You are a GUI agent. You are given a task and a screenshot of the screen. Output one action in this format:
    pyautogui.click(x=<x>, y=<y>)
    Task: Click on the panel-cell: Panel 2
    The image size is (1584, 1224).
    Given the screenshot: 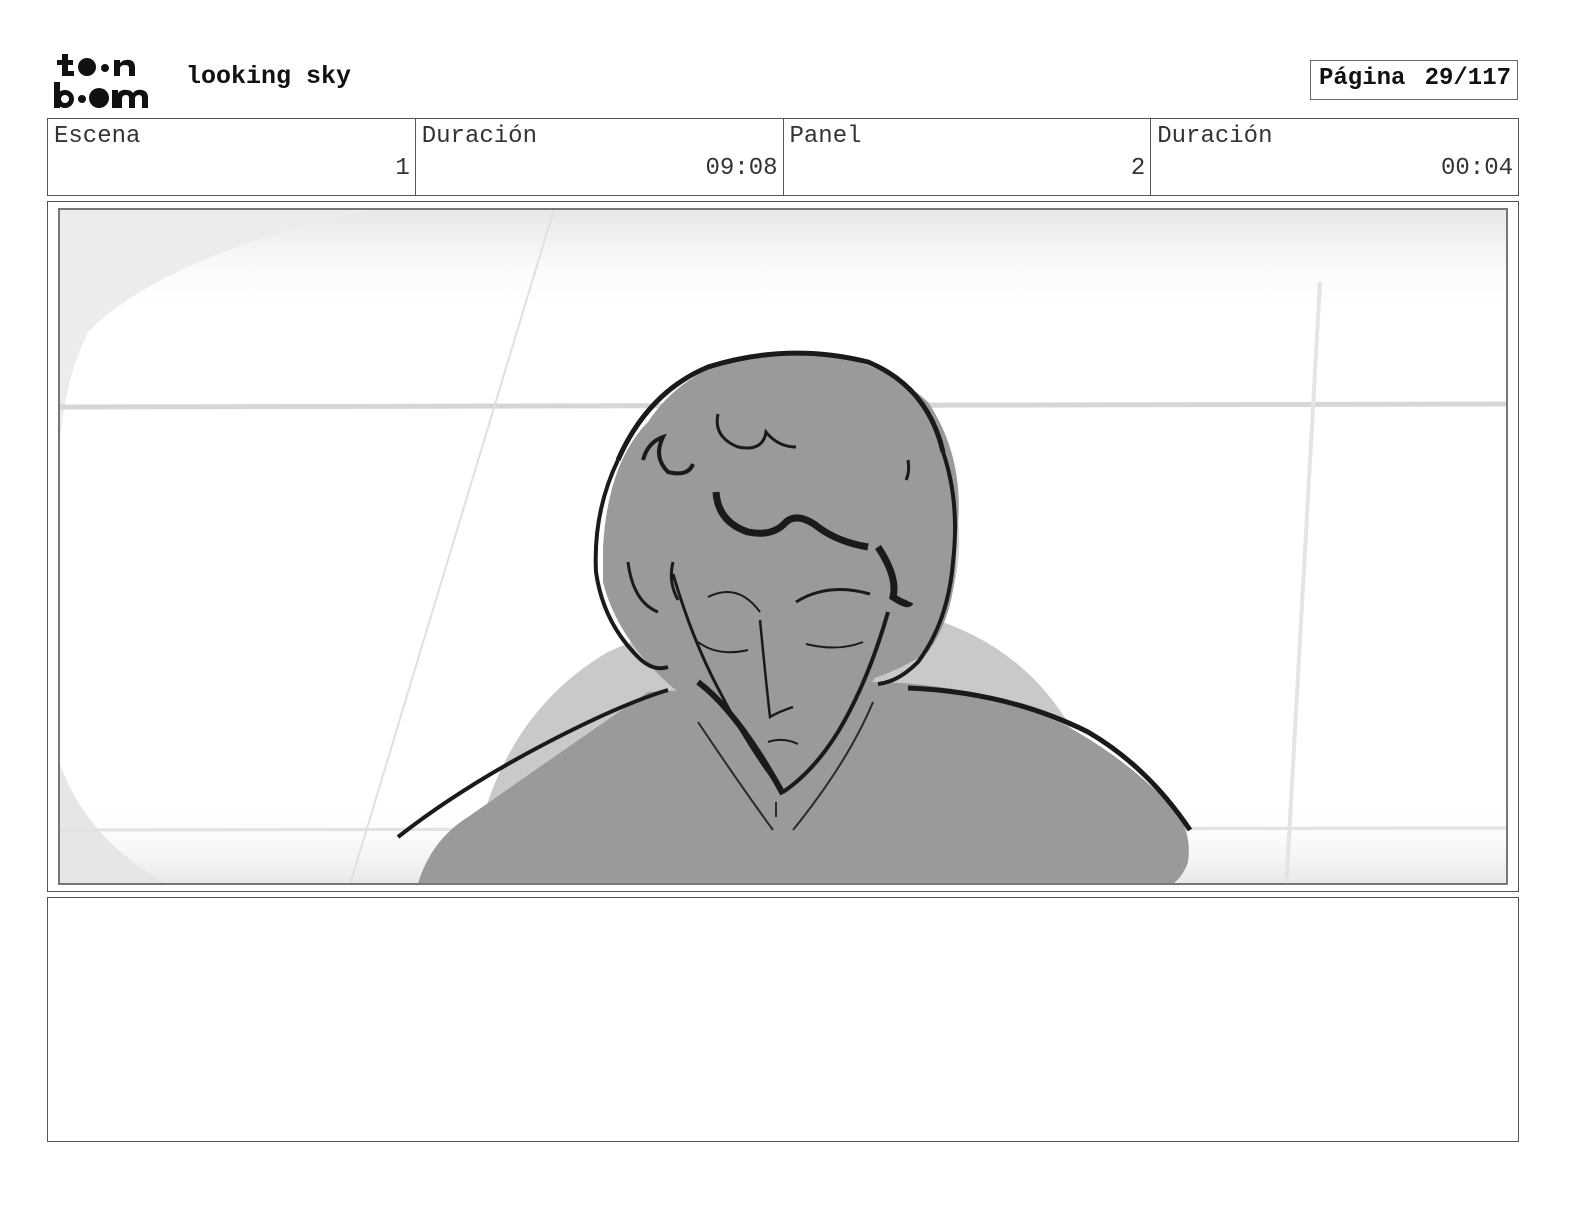 What is the action you would take?
    pyautogui.click(x=968, y=157)
    